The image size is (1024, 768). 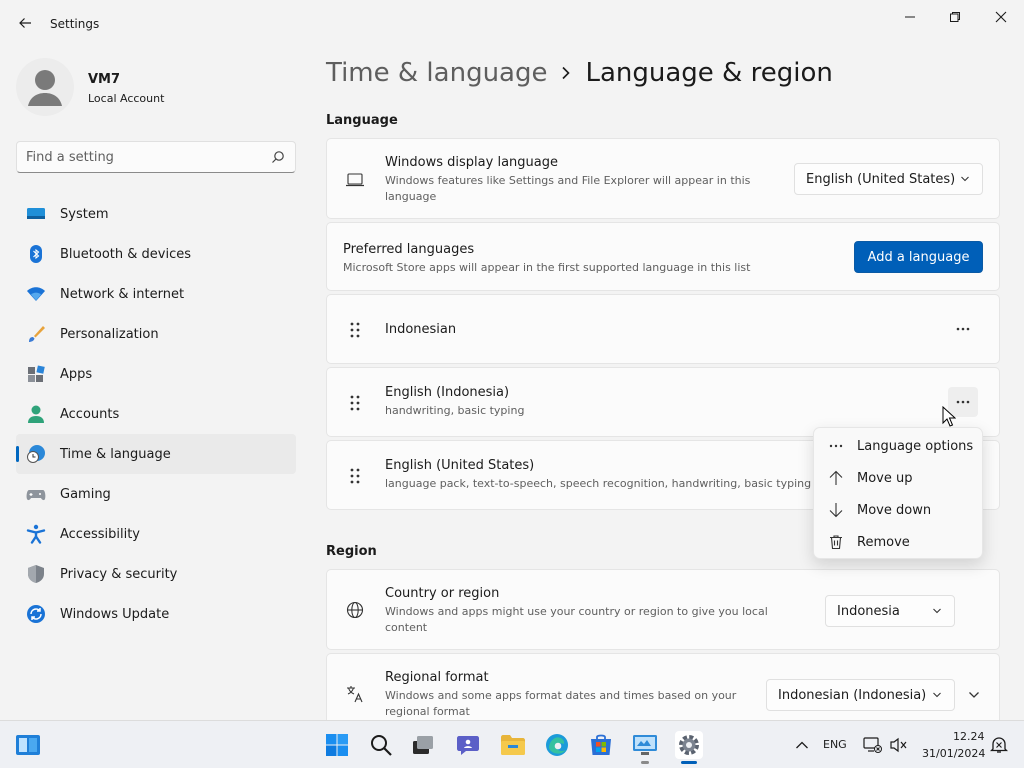 What do you see at coordinates (423, 745) in the screenshot?
I see `task-view-button` at bounding box center [423, 745].